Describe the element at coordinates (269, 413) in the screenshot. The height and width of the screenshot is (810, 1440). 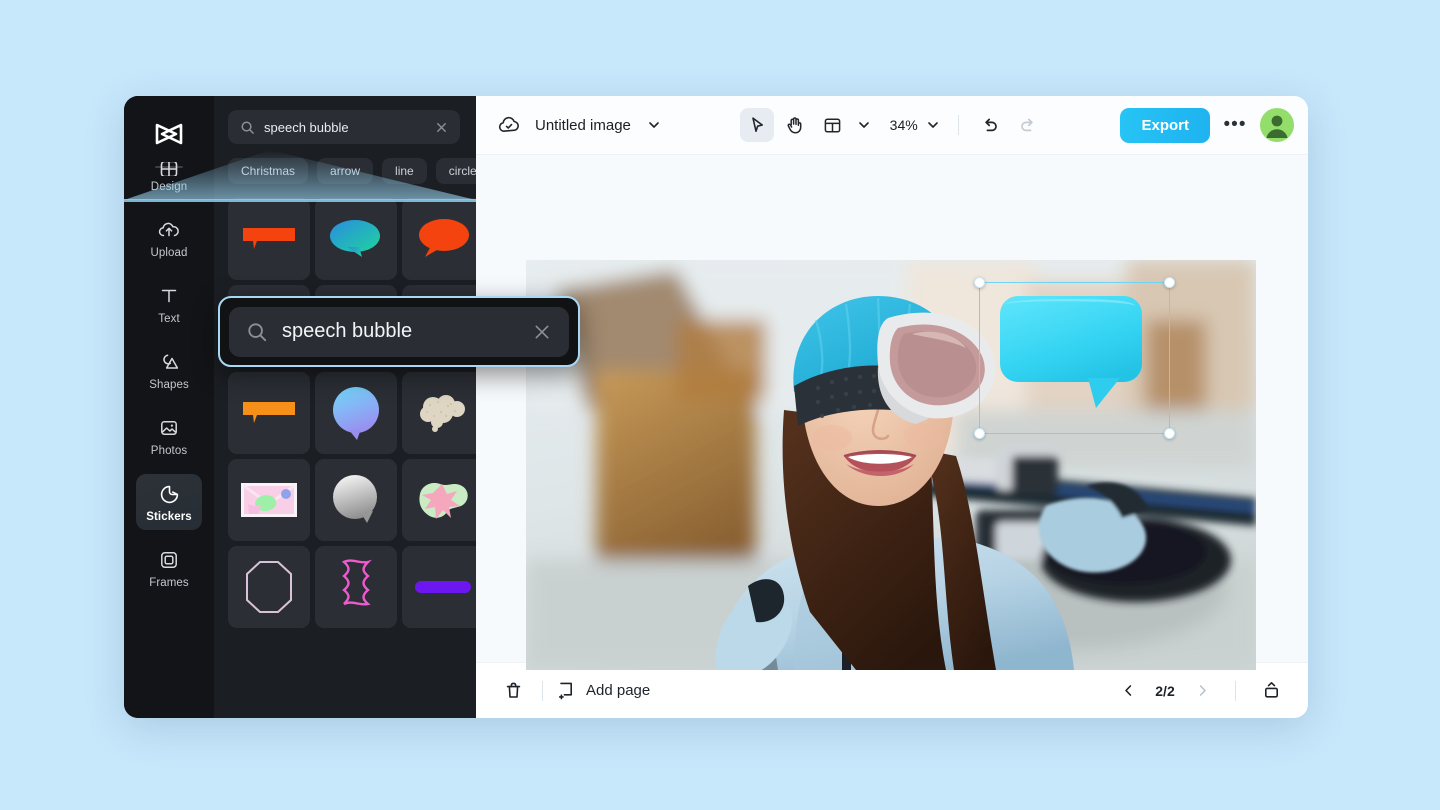
I see `sticker-item-orange-rectangle-bubble` at that location.